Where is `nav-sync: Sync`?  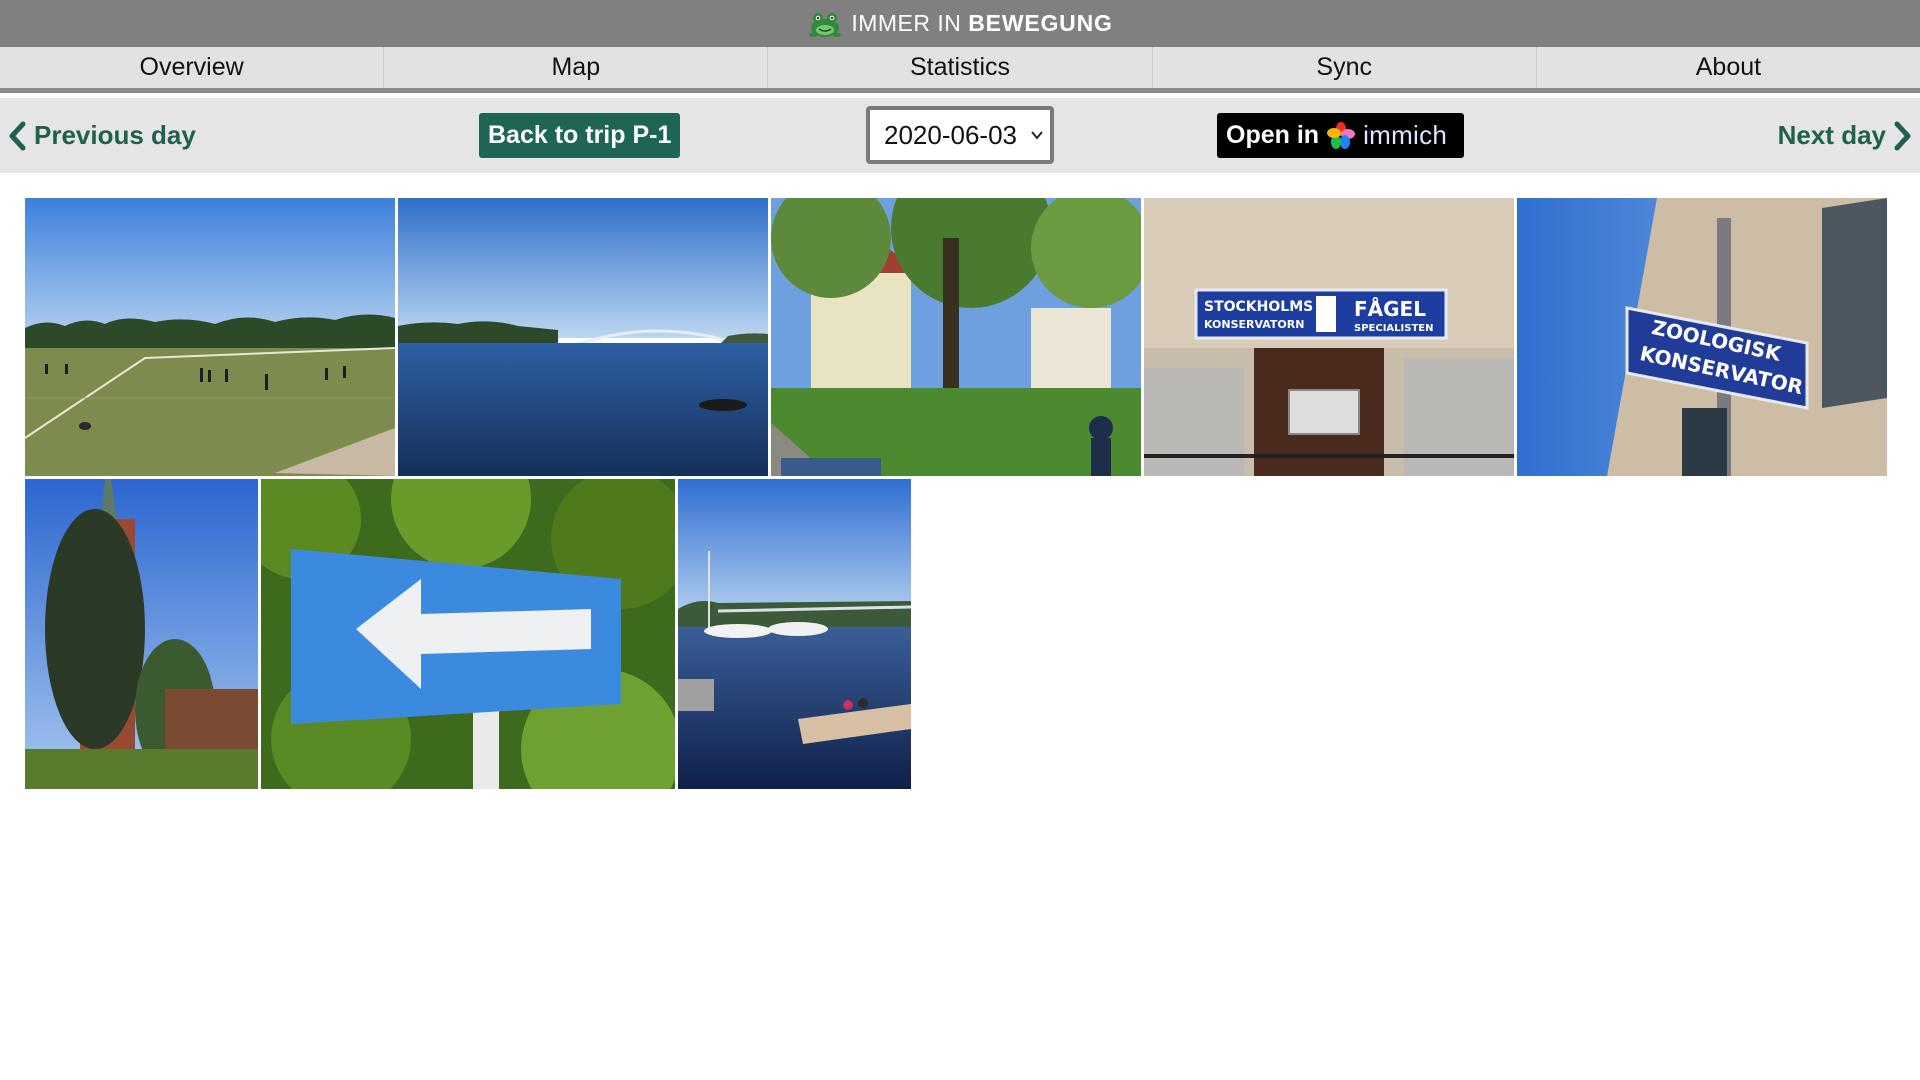 nav-sync: Sync is located at coordinates (1345, 67).